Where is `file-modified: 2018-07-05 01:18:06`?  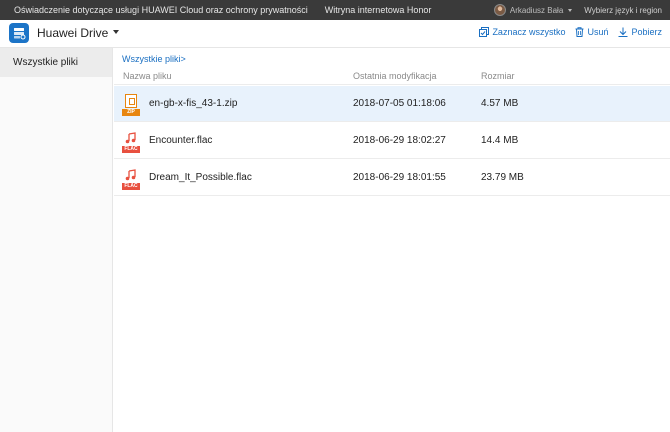
file-modified: 2018-07-05 01:18:06 is located at coordinates (399, 103).